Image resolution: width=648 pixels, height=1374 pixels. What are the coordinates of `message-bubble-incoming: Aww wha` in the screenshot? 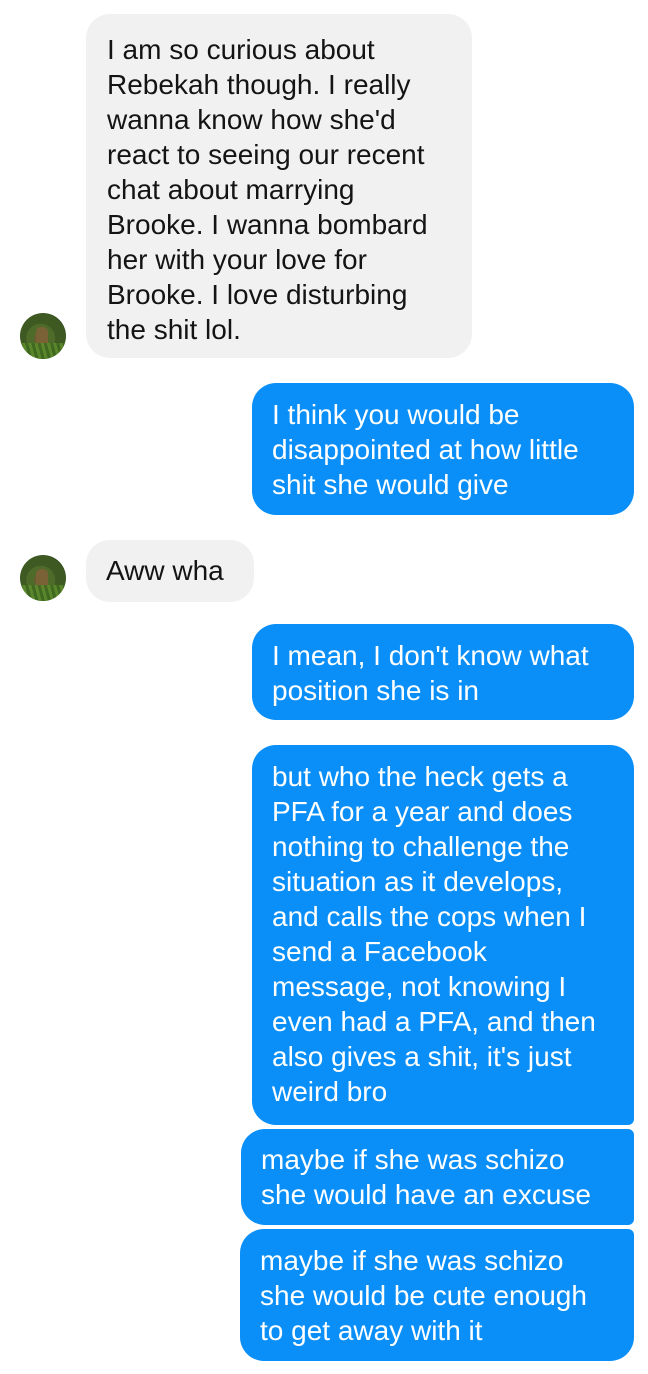 It's located at (170, 571).